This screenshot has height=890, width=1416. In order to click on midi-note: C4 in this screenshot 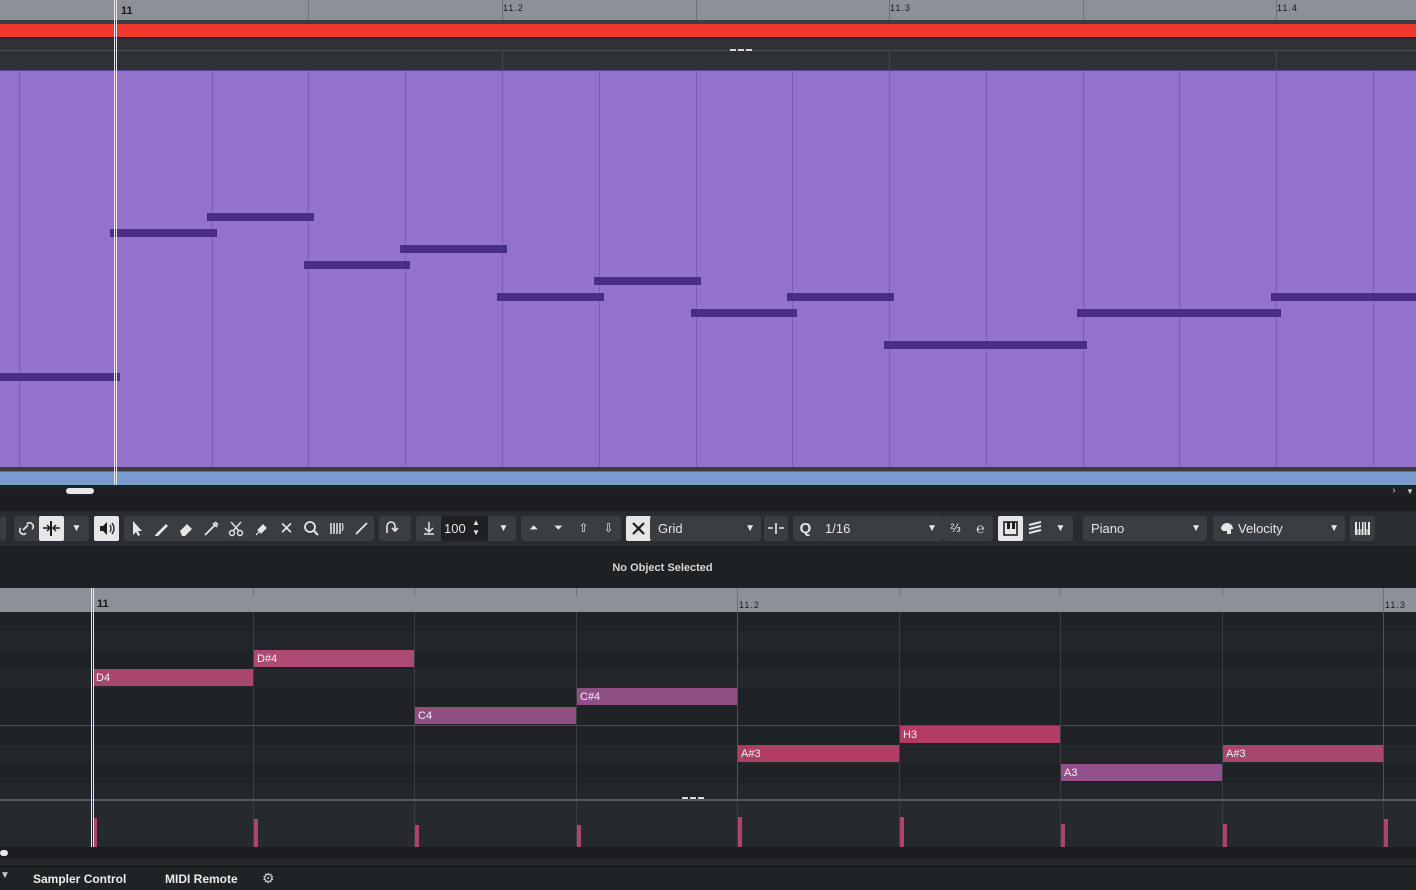, I will do `click(495, 715)`.